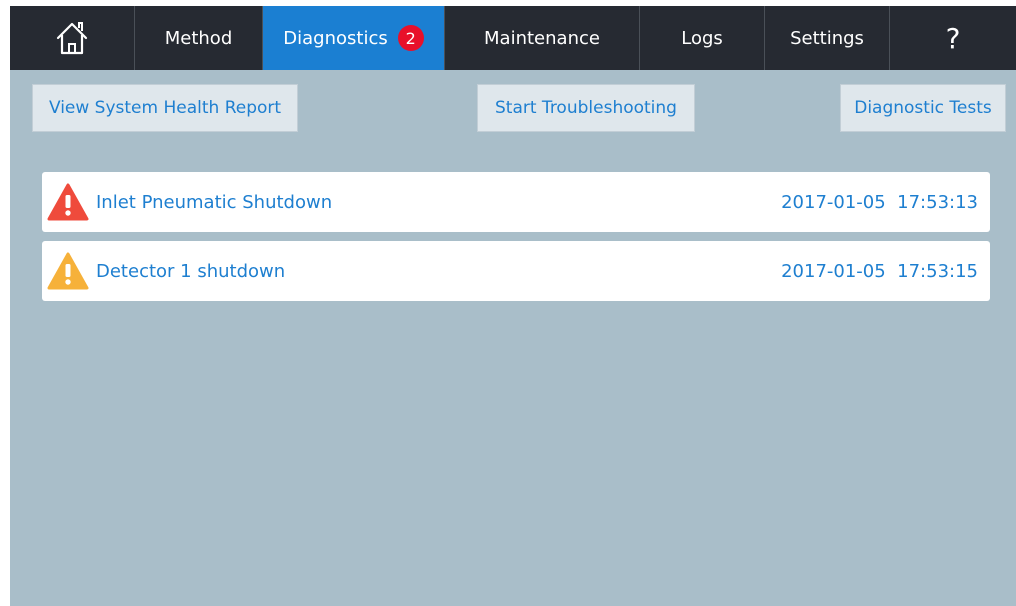  I want to click on tab-home, so click(72, 38).